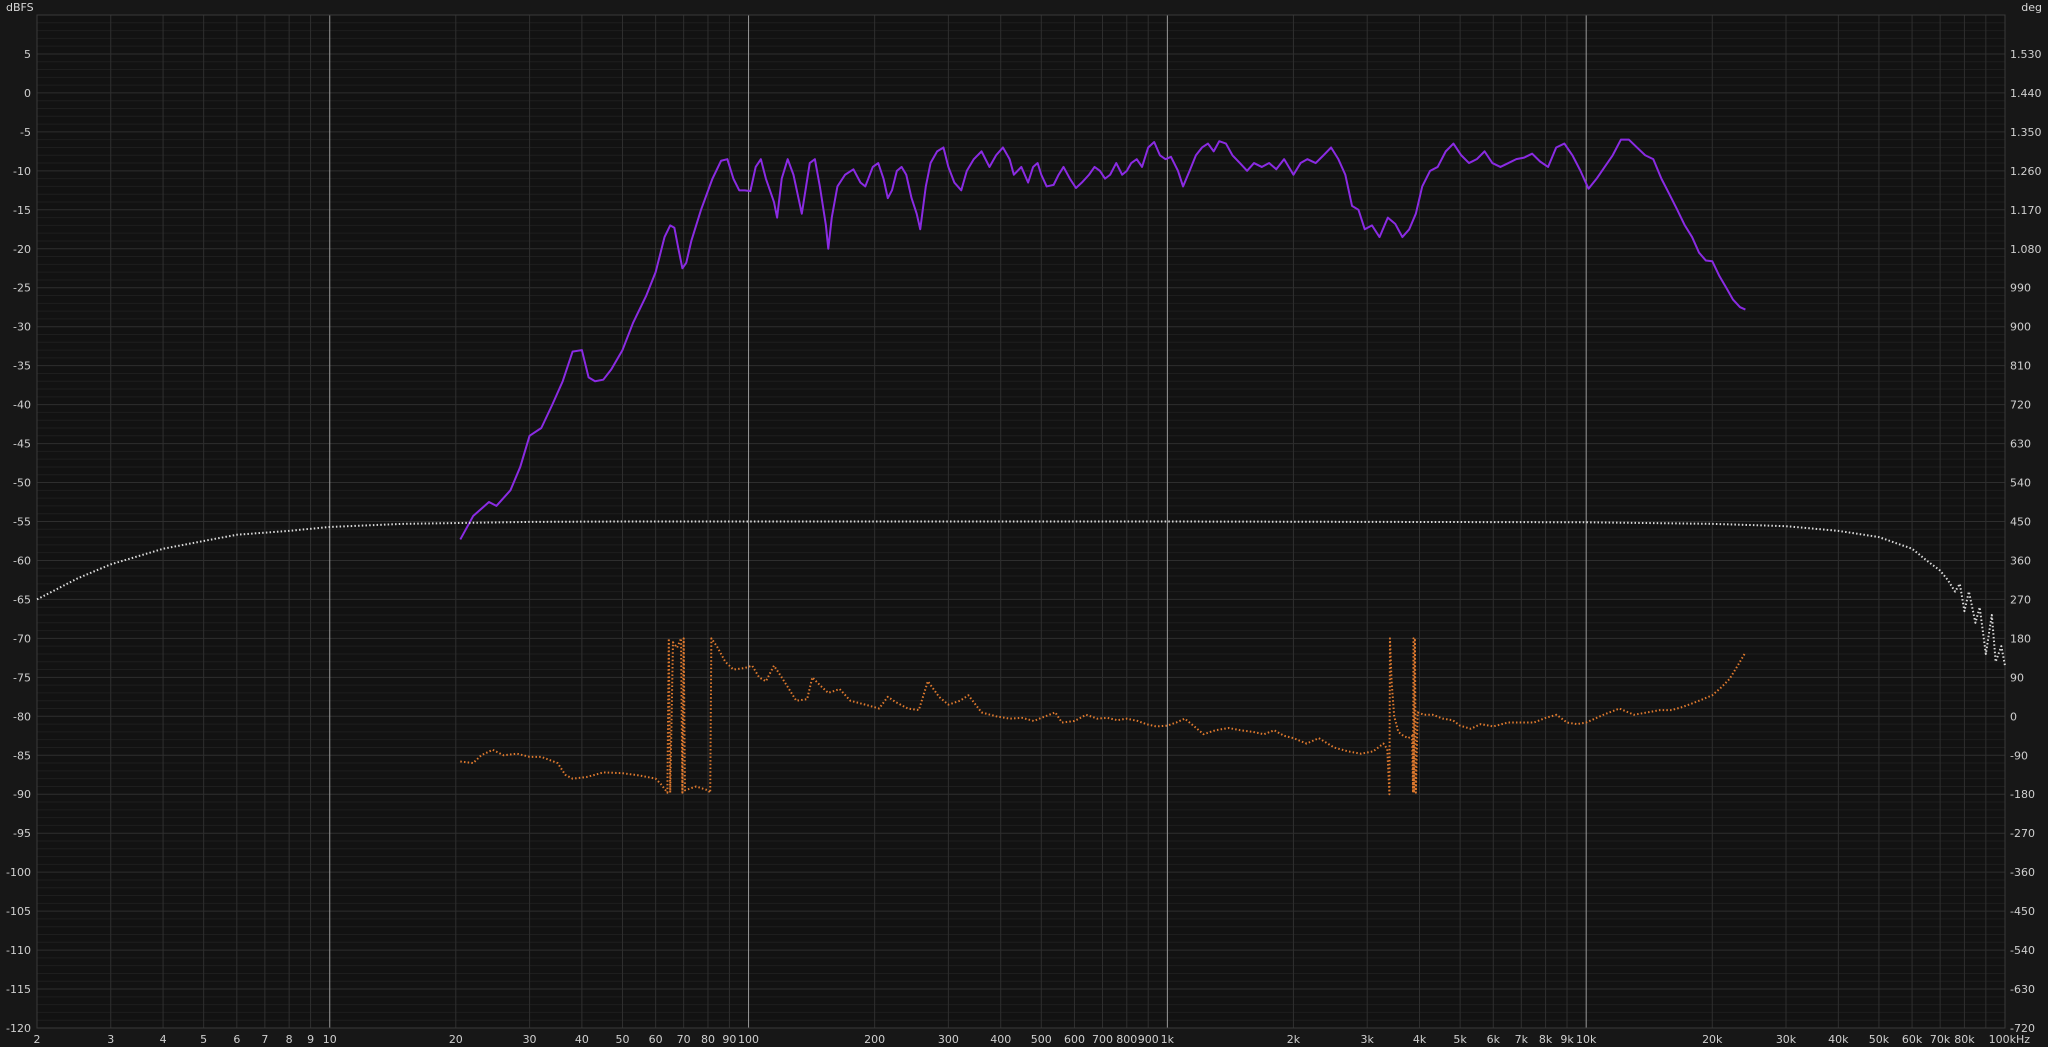  What do you see at coordinates (1368, 1039) in the screenshot?
I see `x-tick-label: 3k` at bounding box center [1368, 1039].